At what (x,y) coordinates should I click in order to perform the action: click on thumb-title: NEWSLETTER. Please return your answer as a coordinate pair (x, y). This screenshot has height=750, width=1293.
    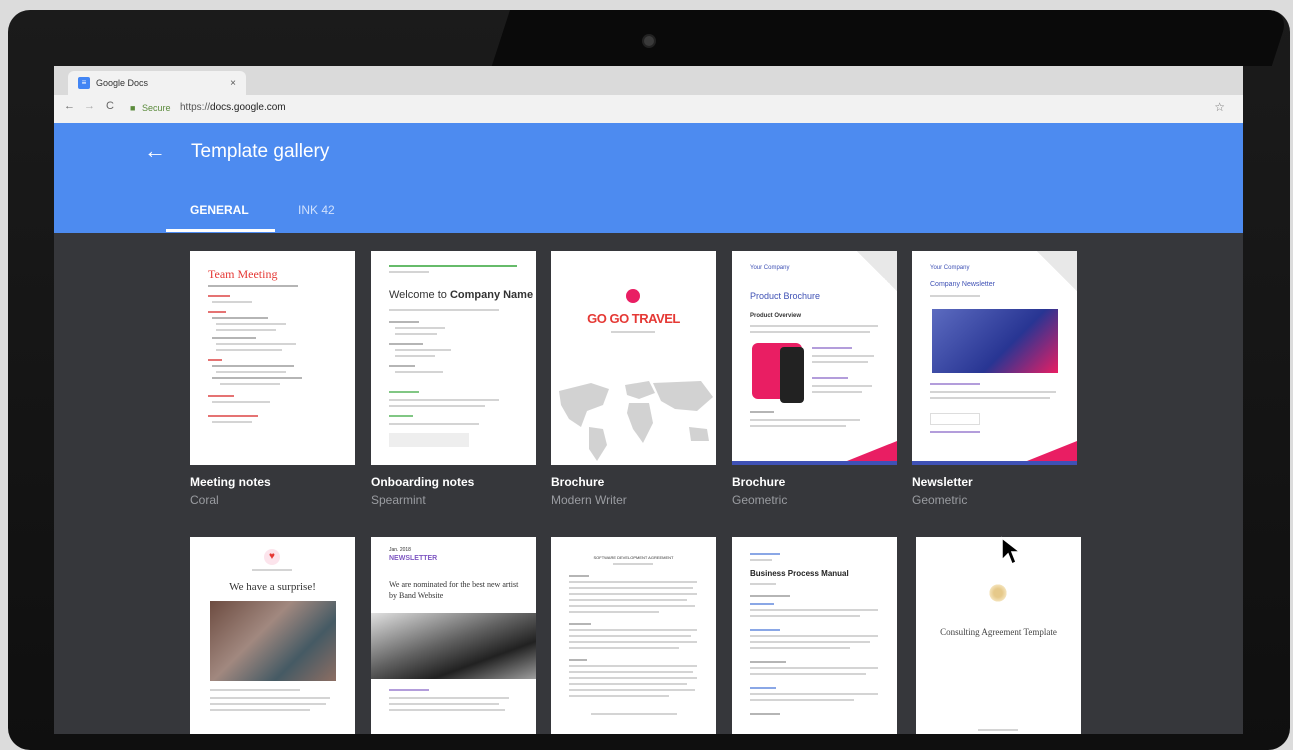
    Looking at the image, I should click on (413, 558).